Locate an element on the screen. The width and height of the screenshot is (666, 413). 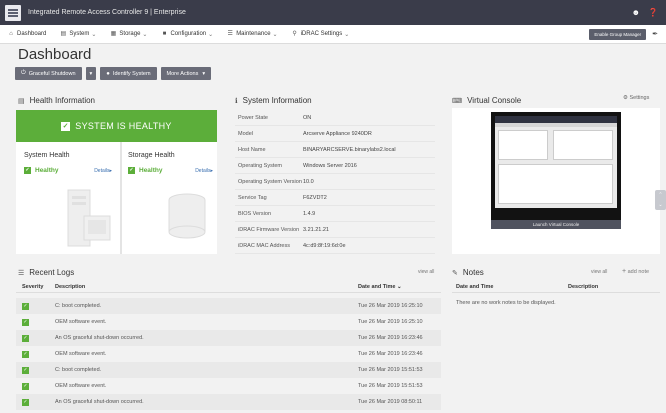
graceful-shutdown-button: ⏻ Graceful Shutdown is located at coordinates (48, 73).